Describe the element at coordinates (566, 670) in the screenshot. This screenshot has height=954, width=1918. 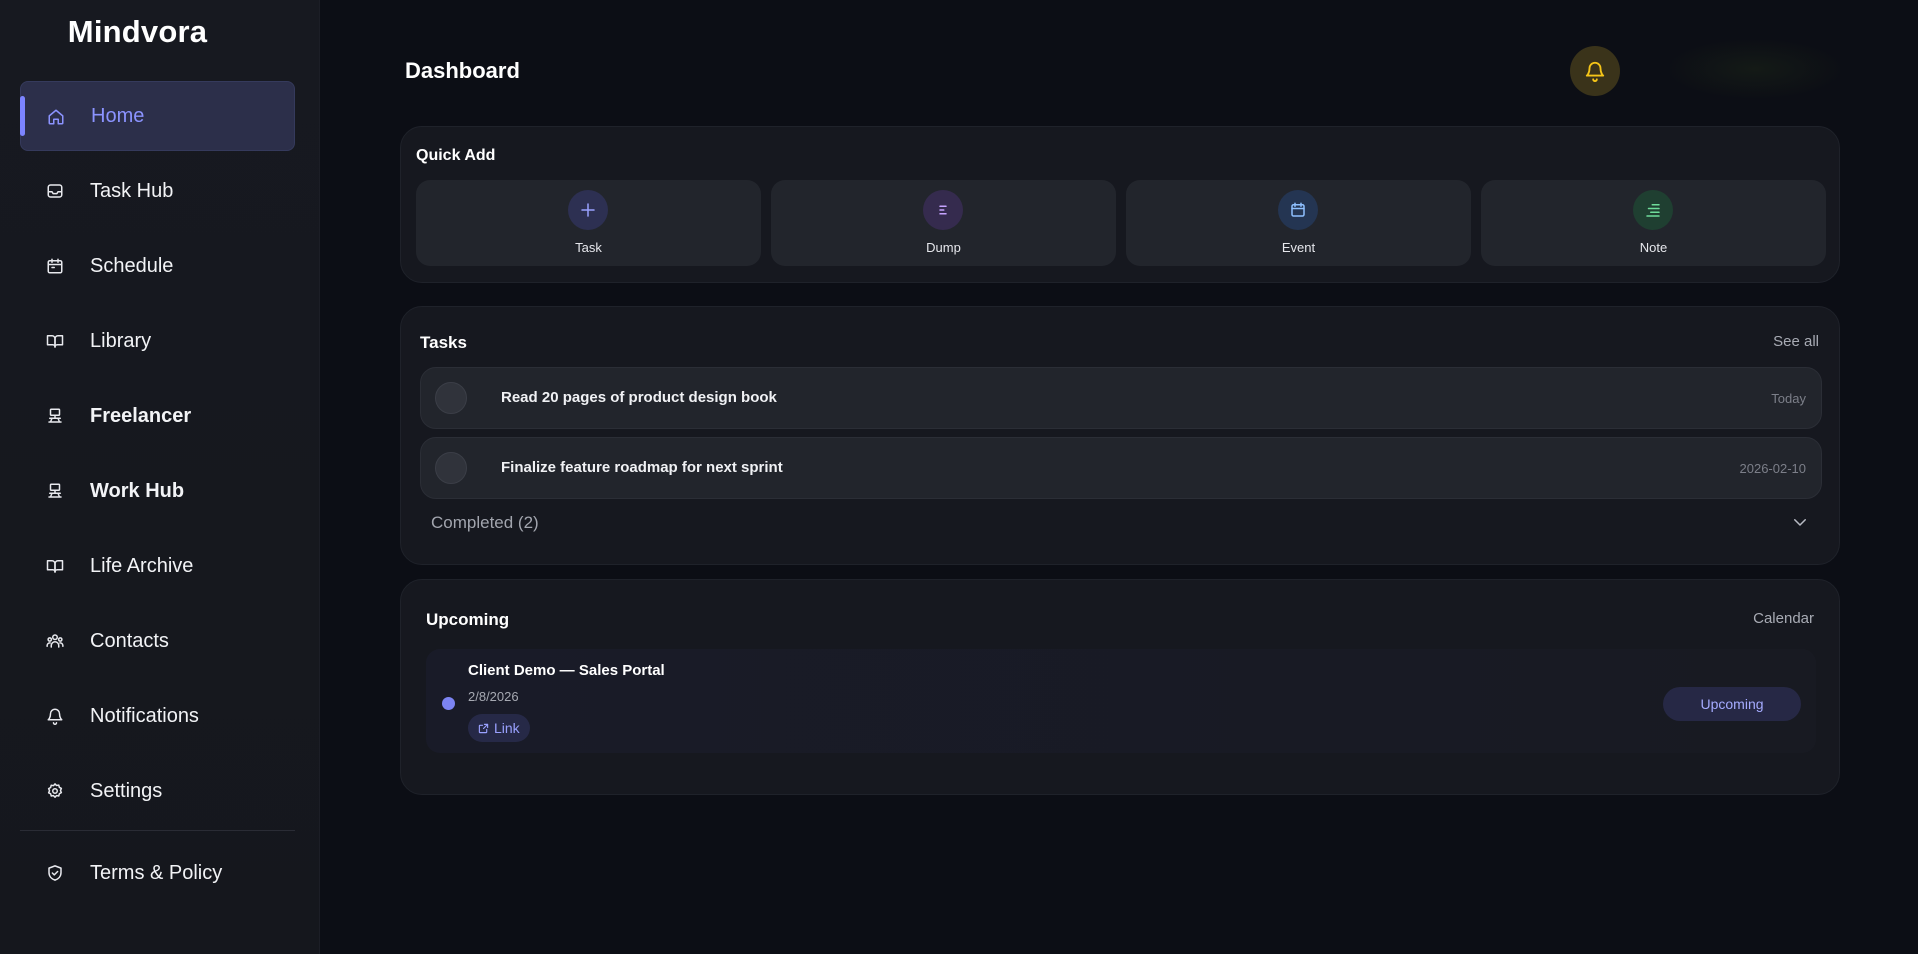
I see `event-title: Client Demo — Sales Portal` at that location.